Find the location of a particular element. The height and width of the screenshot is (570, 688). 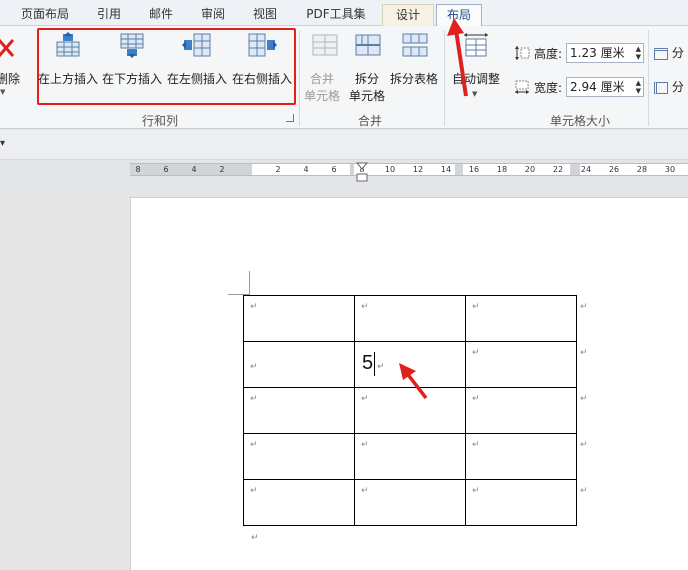

column-width-icon is located at coordinates (522, 87).